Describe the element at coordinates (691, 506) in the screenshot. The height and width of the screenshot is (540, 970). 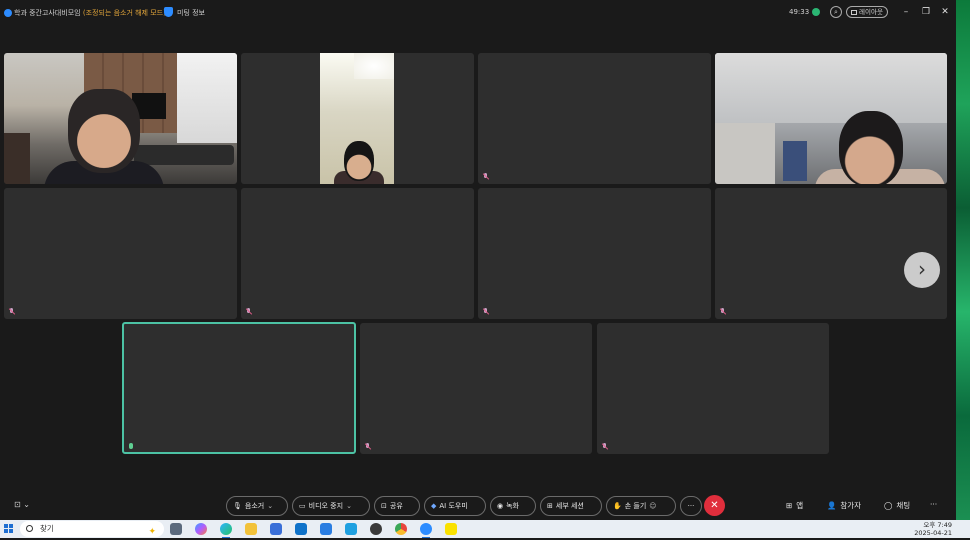
I see `more-button: ···` at that location.